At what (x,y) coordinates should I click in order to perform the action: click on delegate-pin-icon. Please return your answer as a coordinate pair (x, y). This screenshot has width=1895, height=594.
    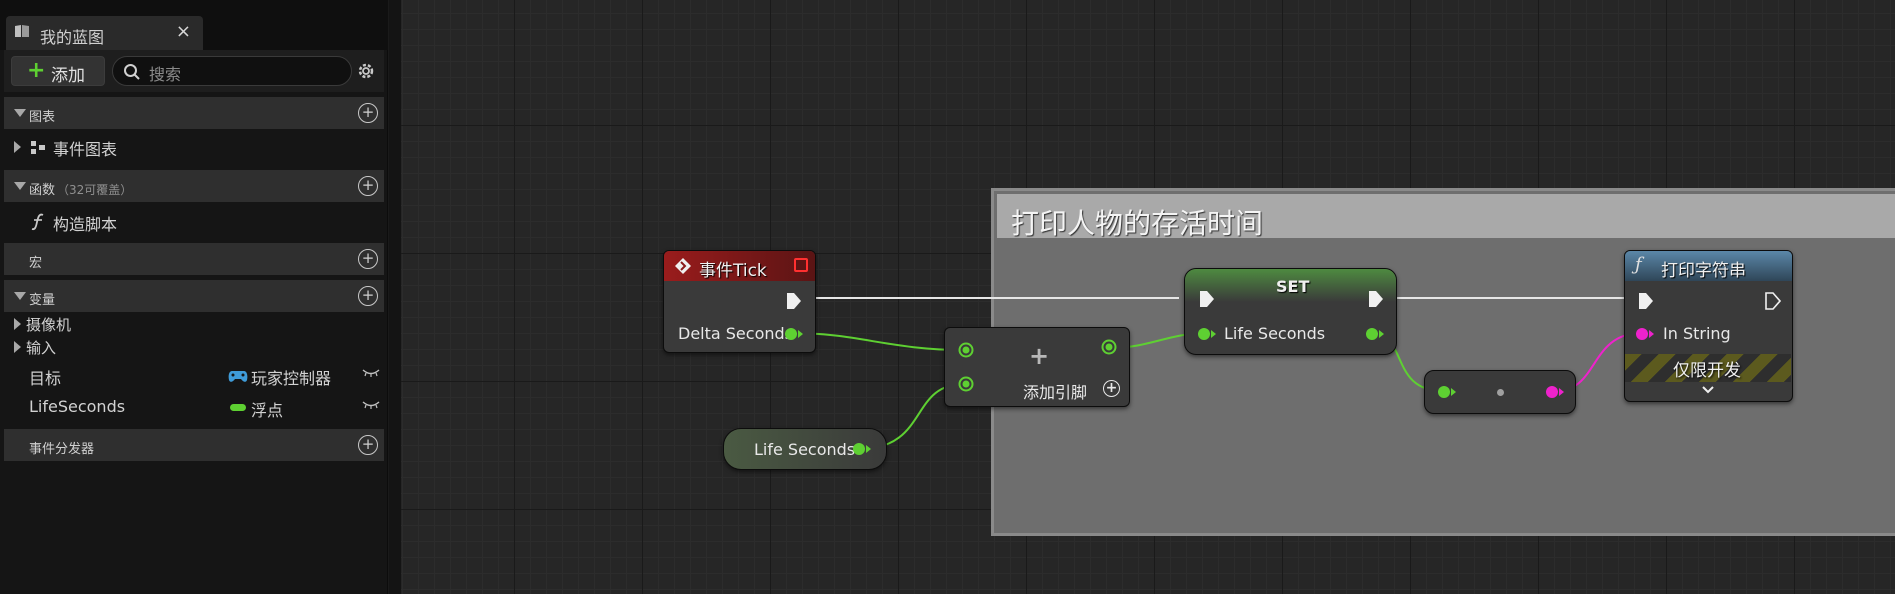
    Looking at the image, I should click on (801, 265).